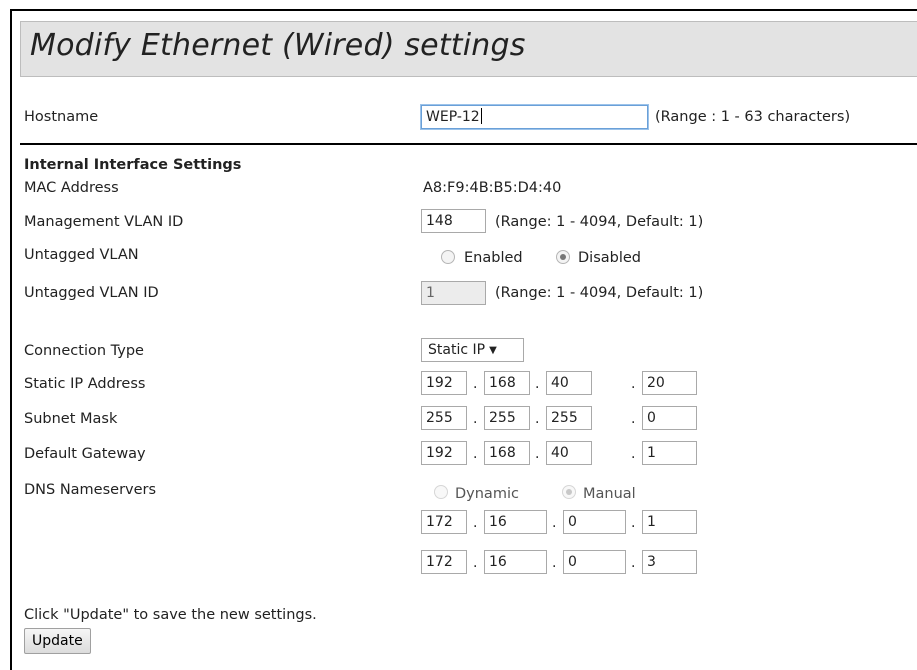 Image resolution: width=917 pixels, height=670 pixels. I want to click on static-ip-octet-1: 192, so click(444, 383).